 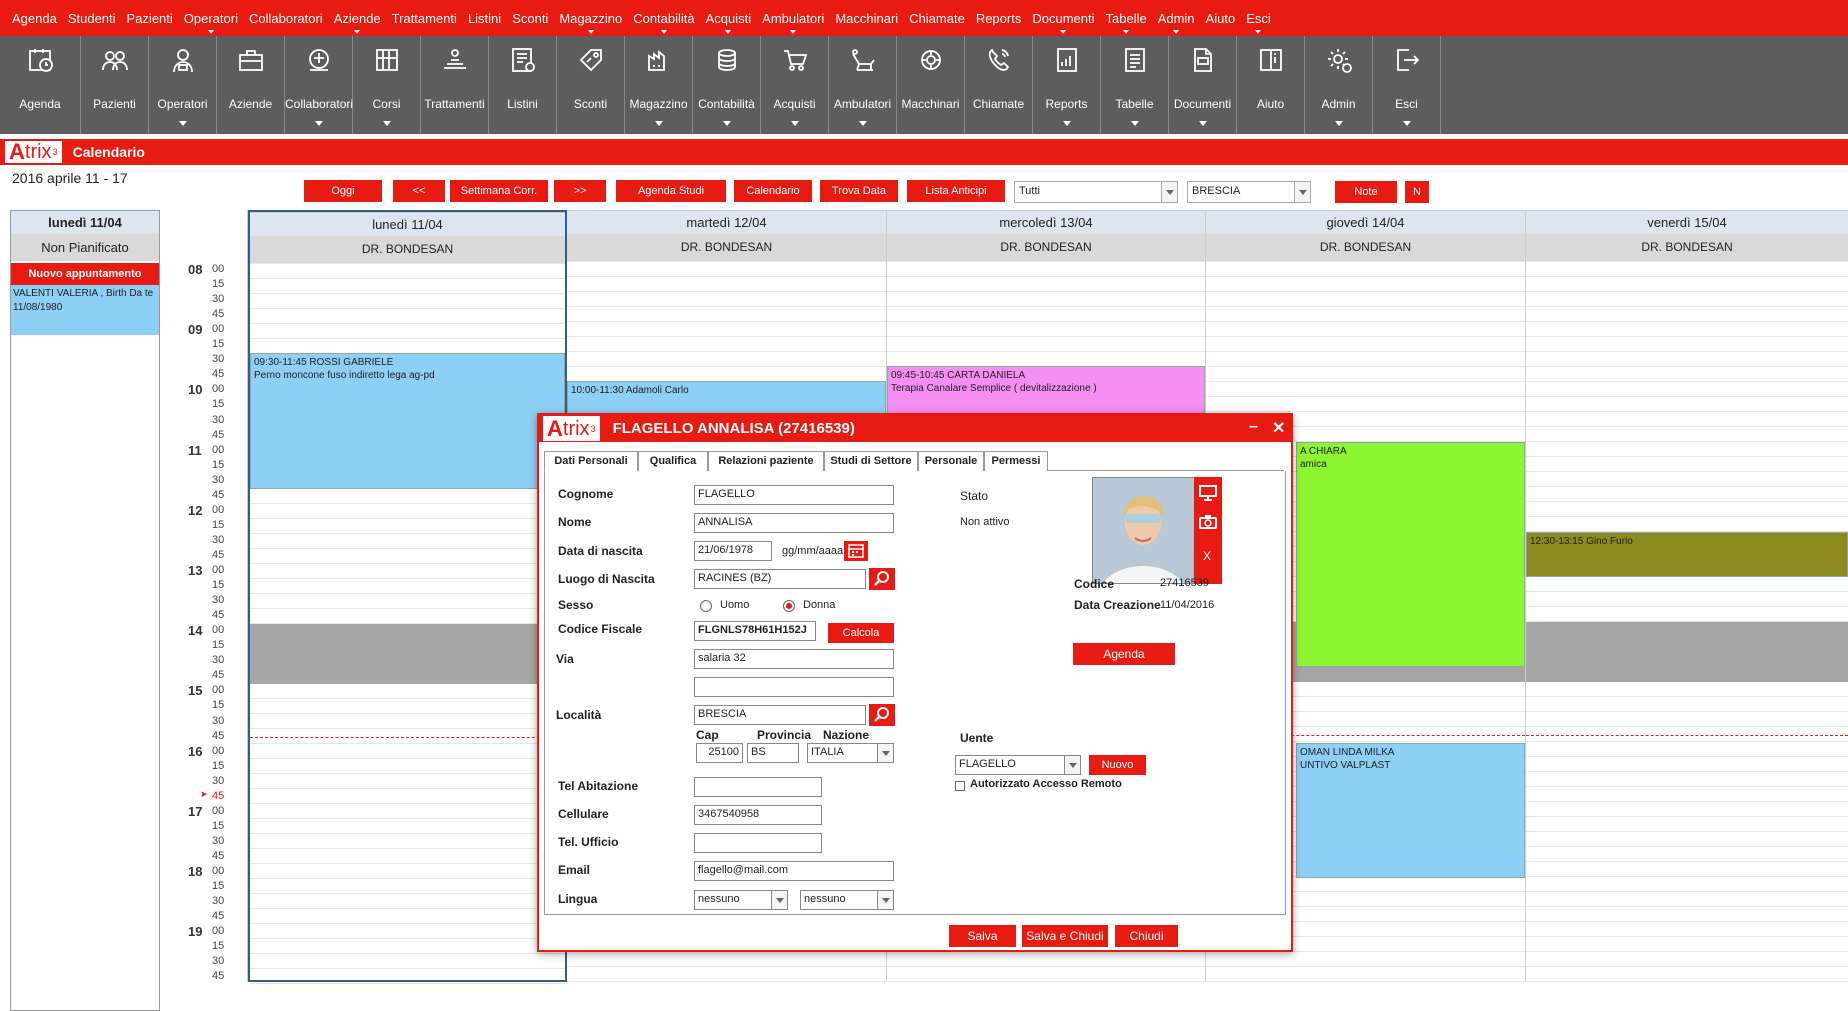 I want to click on mobile-field: 3467540958, so click(x=758, y=815).